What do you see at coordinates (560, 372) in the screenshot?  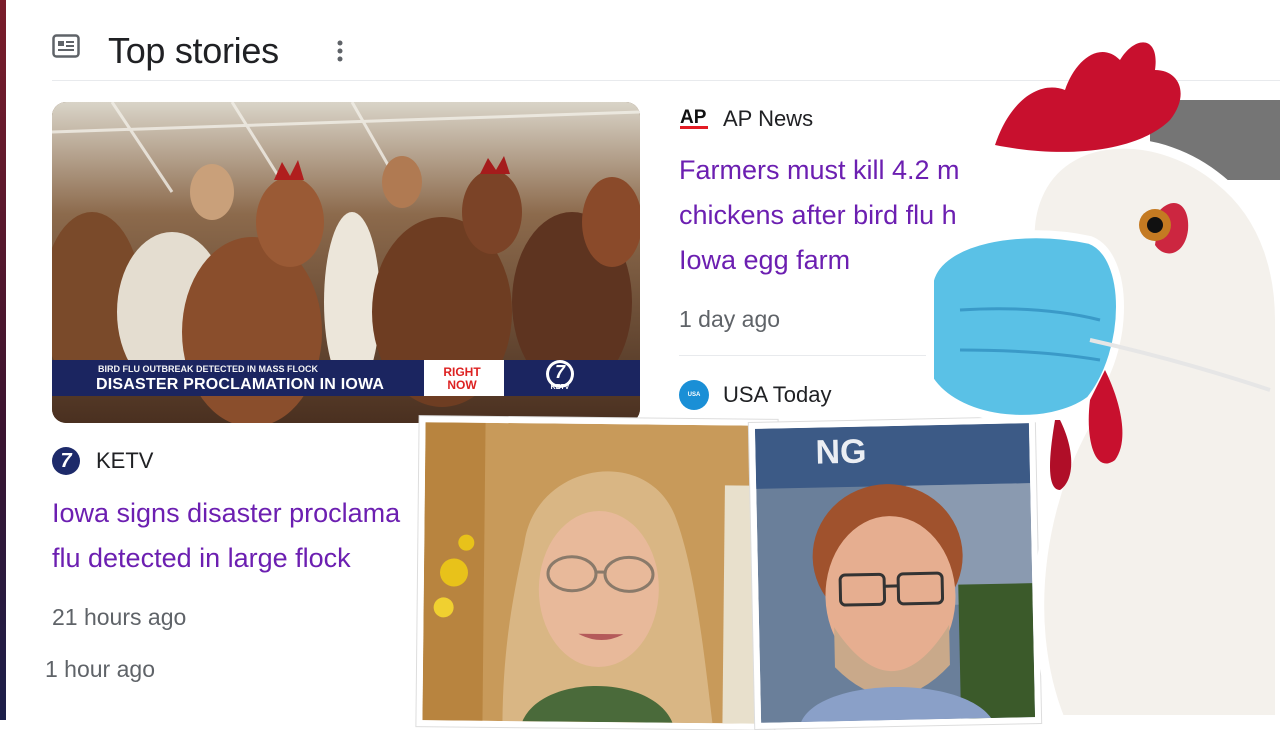 I see `chyron-logo: 7` at bounding box center [560, 372].